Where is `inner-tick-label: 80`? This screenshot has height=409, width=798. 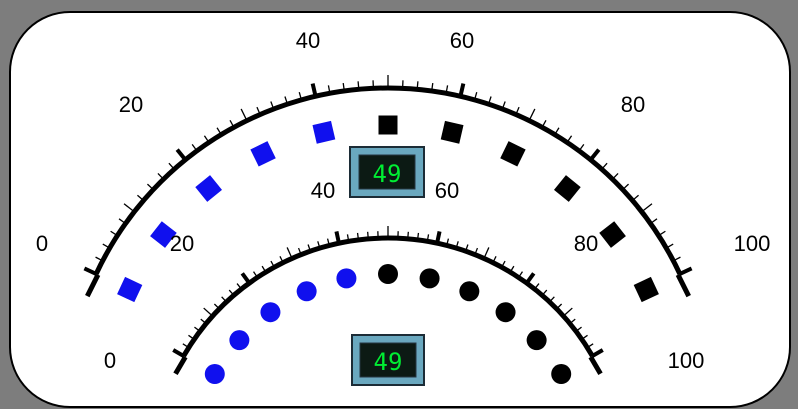 inner-tick-label: 80 is located at coordinates (586, 243).